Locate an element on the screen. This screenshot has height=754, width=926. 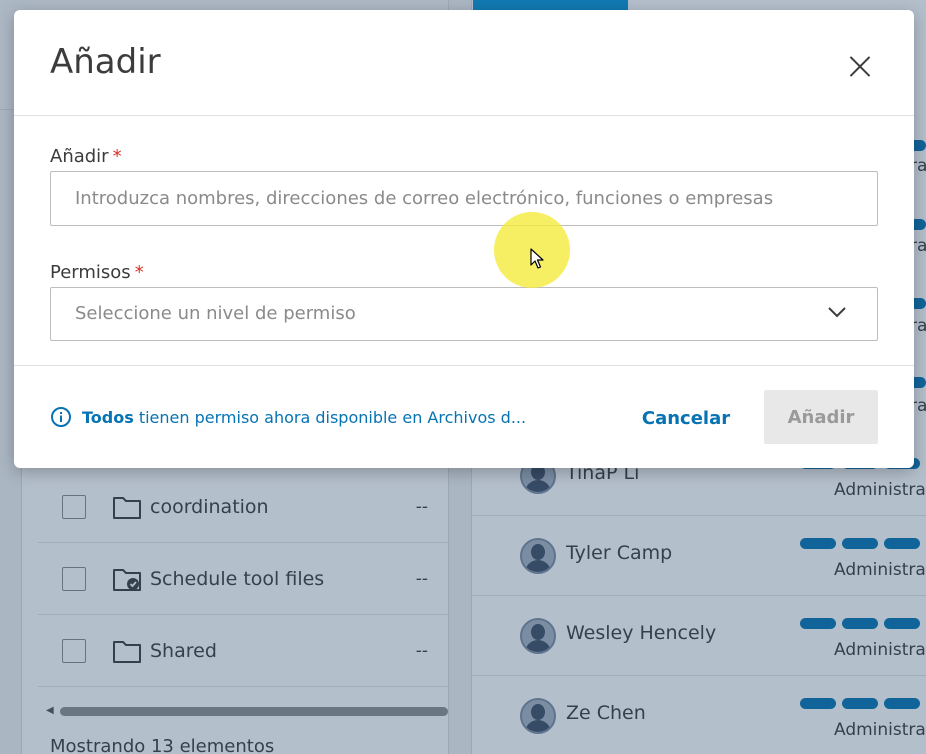
select-placeholder: Seleccione un nivel de permiso is located at coordinates (215, 313).